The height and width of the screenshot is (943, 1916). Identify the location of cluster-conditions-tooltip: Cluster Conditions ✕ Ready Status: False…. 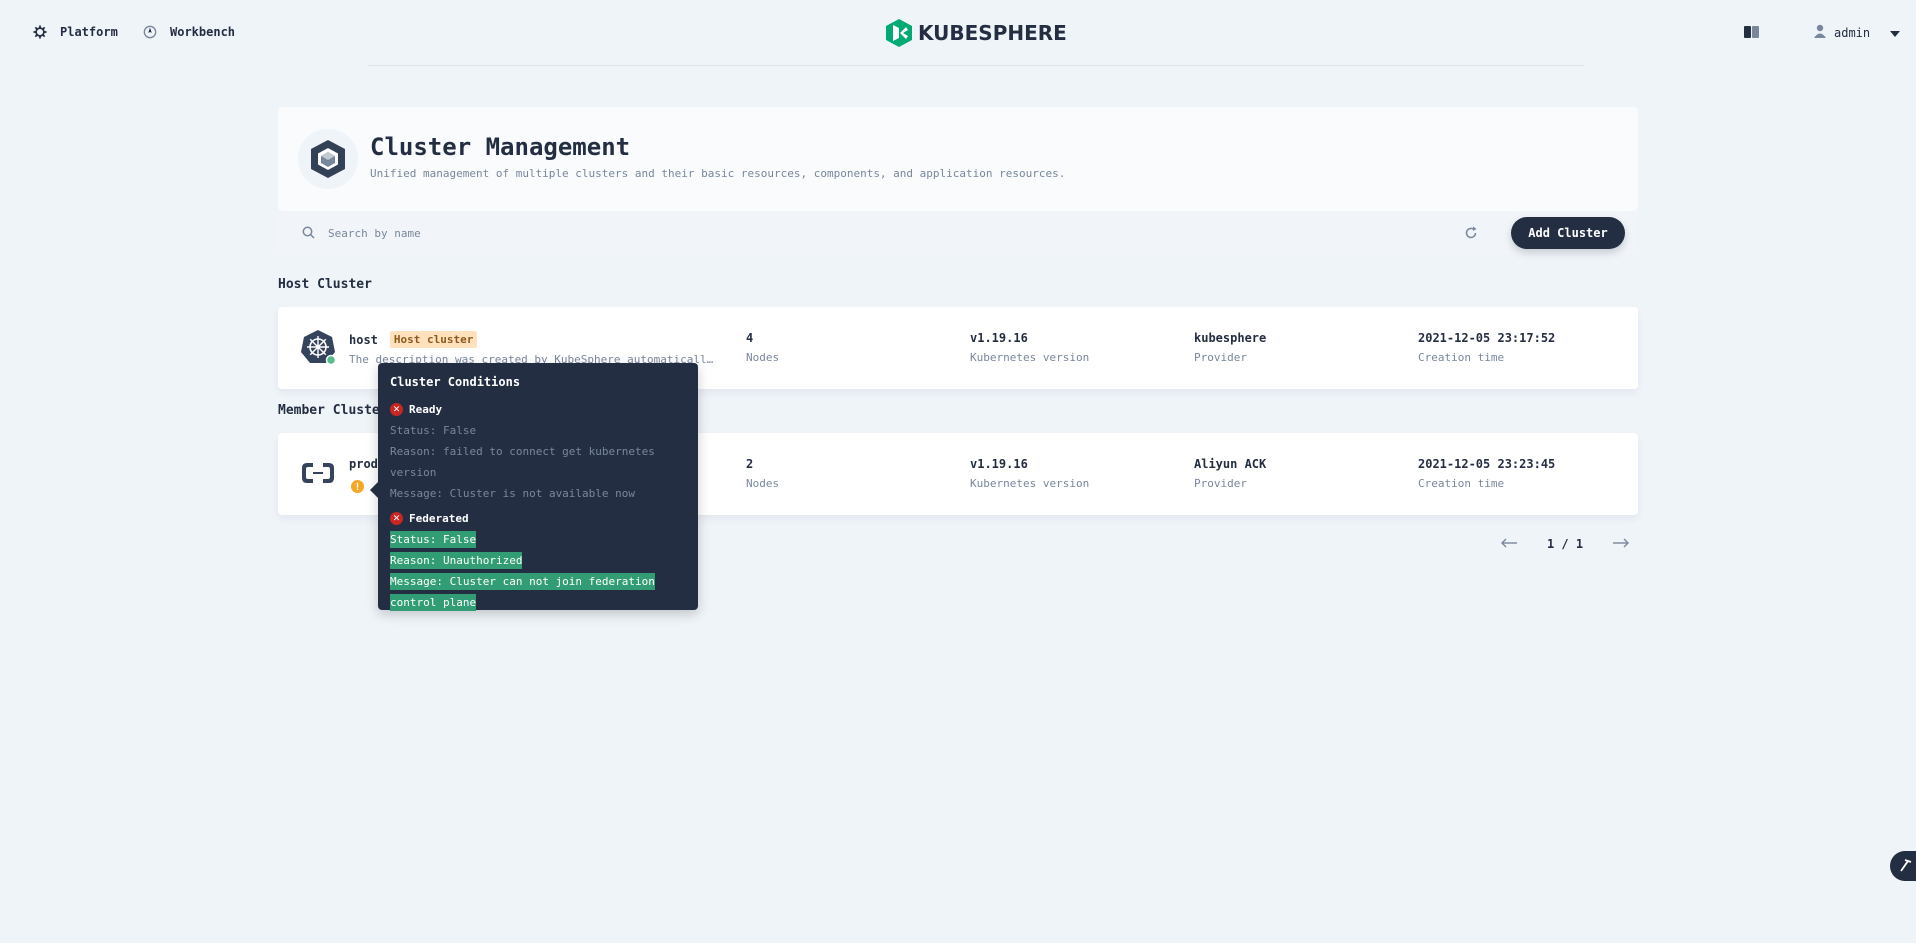
(534, 488).